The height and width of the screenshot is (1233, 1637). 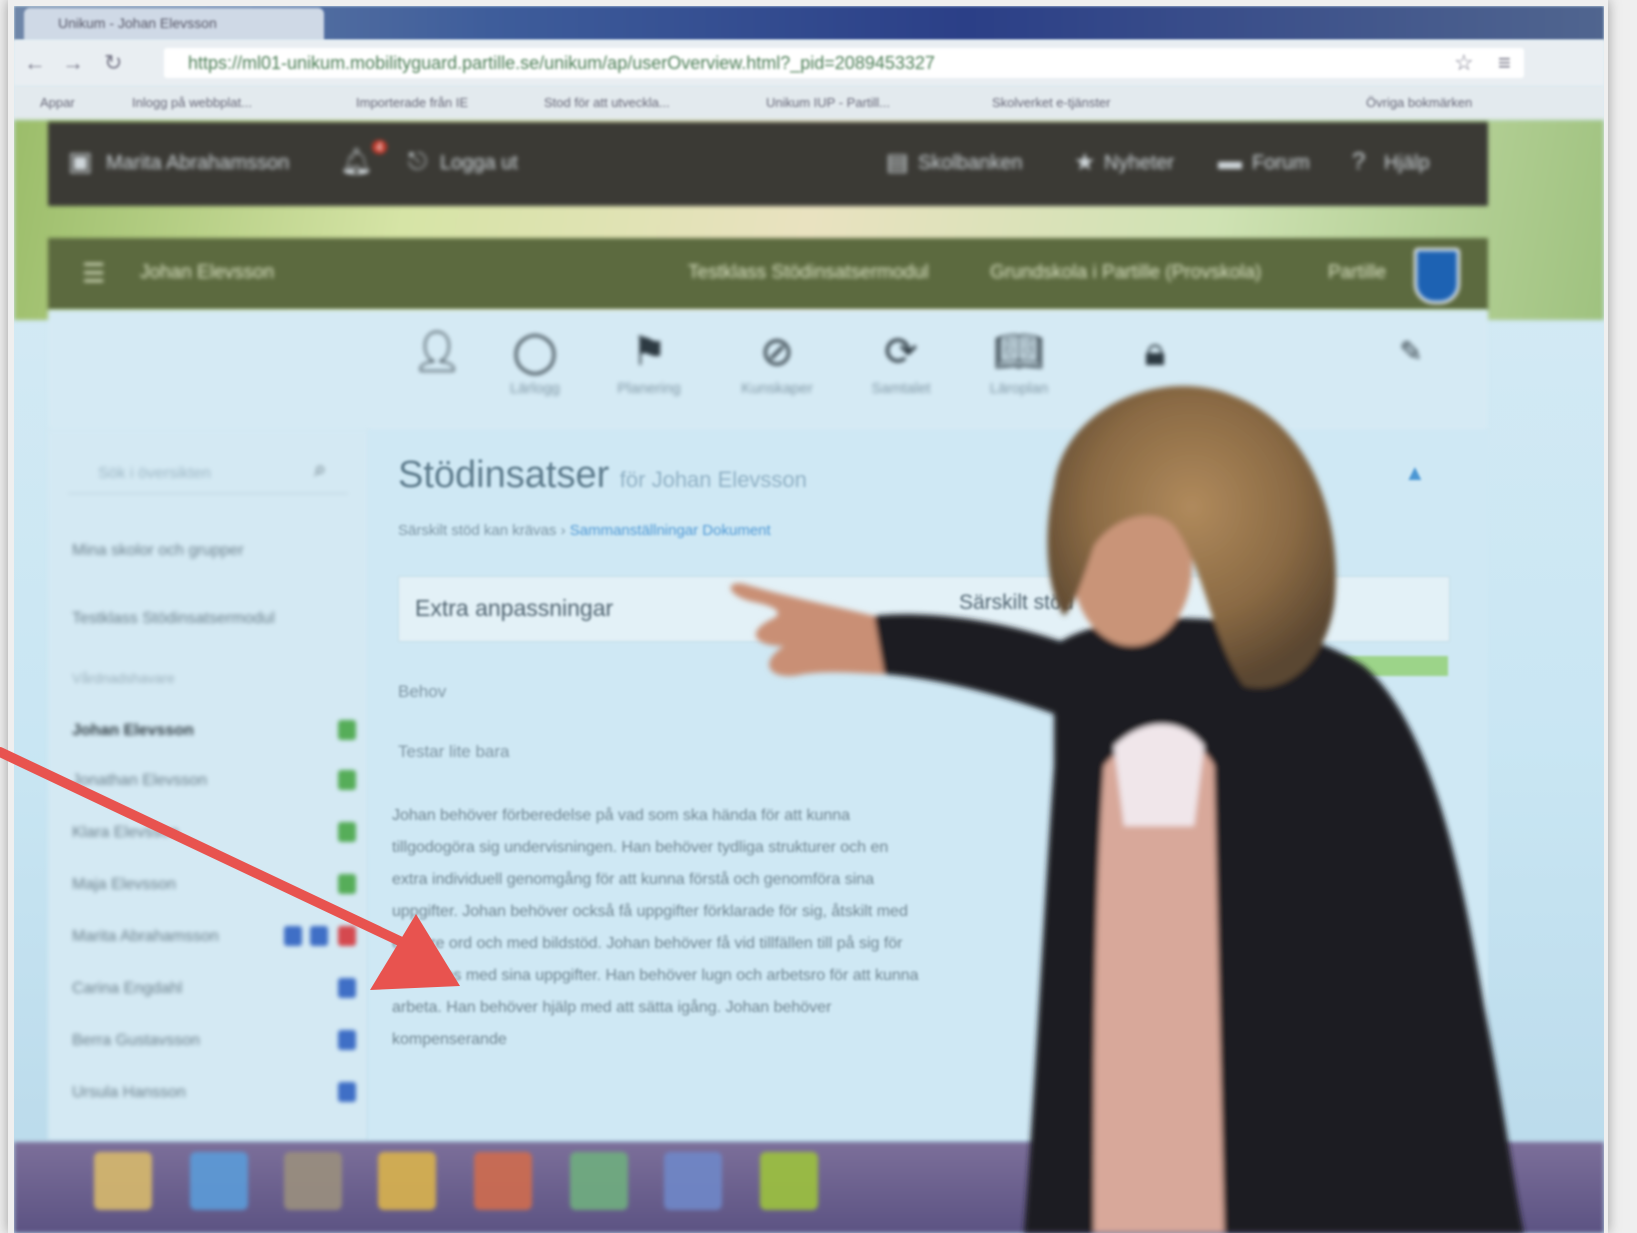 I want to click on bell-icon: 🔔︎, so click(x=356, y=161).